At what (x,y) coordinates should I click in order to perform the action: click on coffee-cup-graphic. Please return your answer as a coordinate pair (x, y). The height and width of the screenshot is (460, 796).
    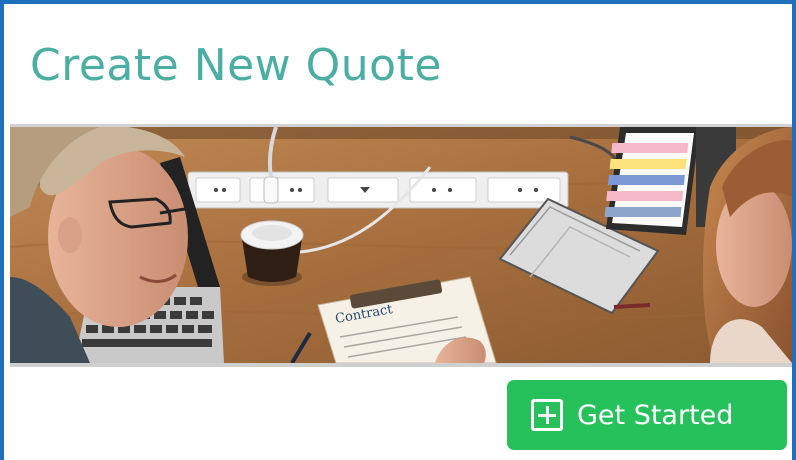
    Looking at the image, I should click on (272, 253).